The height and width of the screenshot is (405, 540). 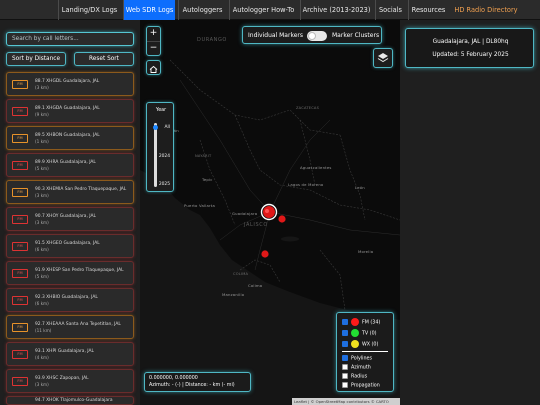 What do you see at coordinates (66, 297) in the screenshot?
I see `station-title: 92.3 XHBIO Guadalajara, JAL` at bounding box center [66, 297].